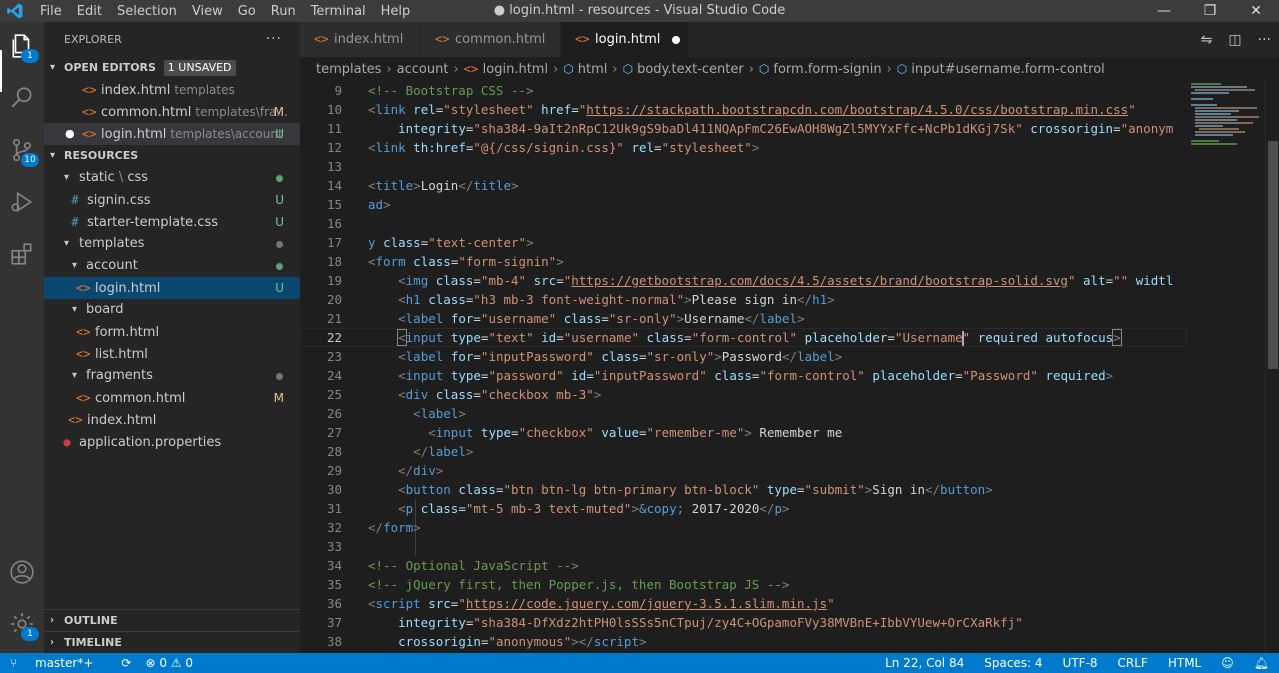  I want to click on menu-edit: Edit, so click(89, 11).